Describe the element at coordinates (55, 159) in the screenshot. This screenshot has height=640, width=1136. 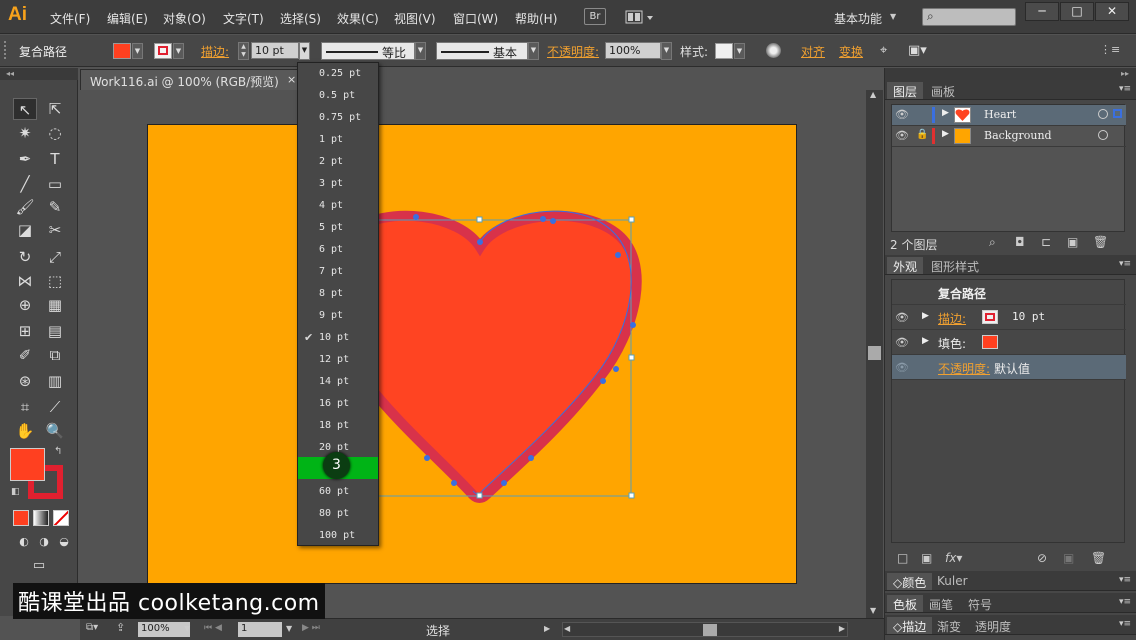
I see `type-tool-icon: T` at that location.